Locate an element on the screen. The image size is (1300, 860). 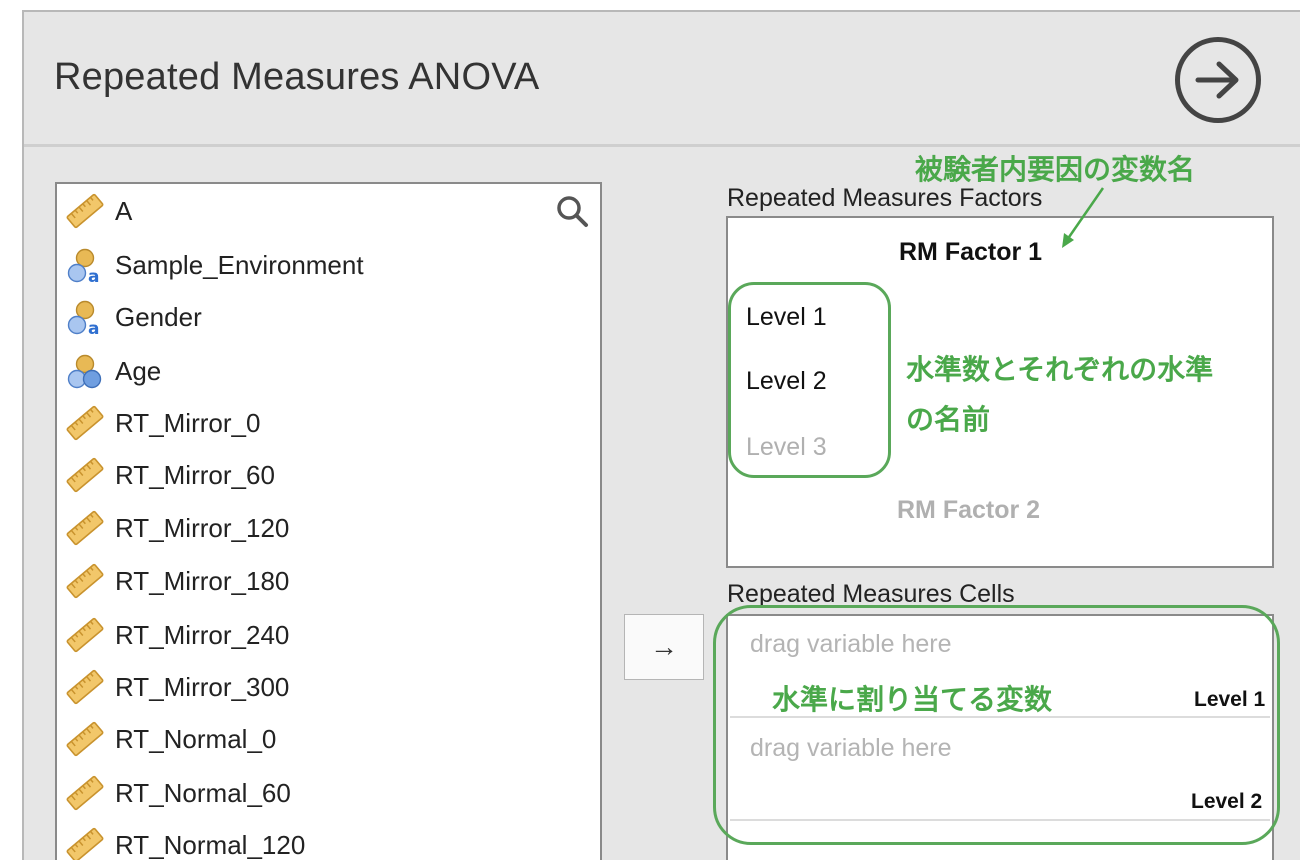
header-divider is located at coordinates (662, 145).